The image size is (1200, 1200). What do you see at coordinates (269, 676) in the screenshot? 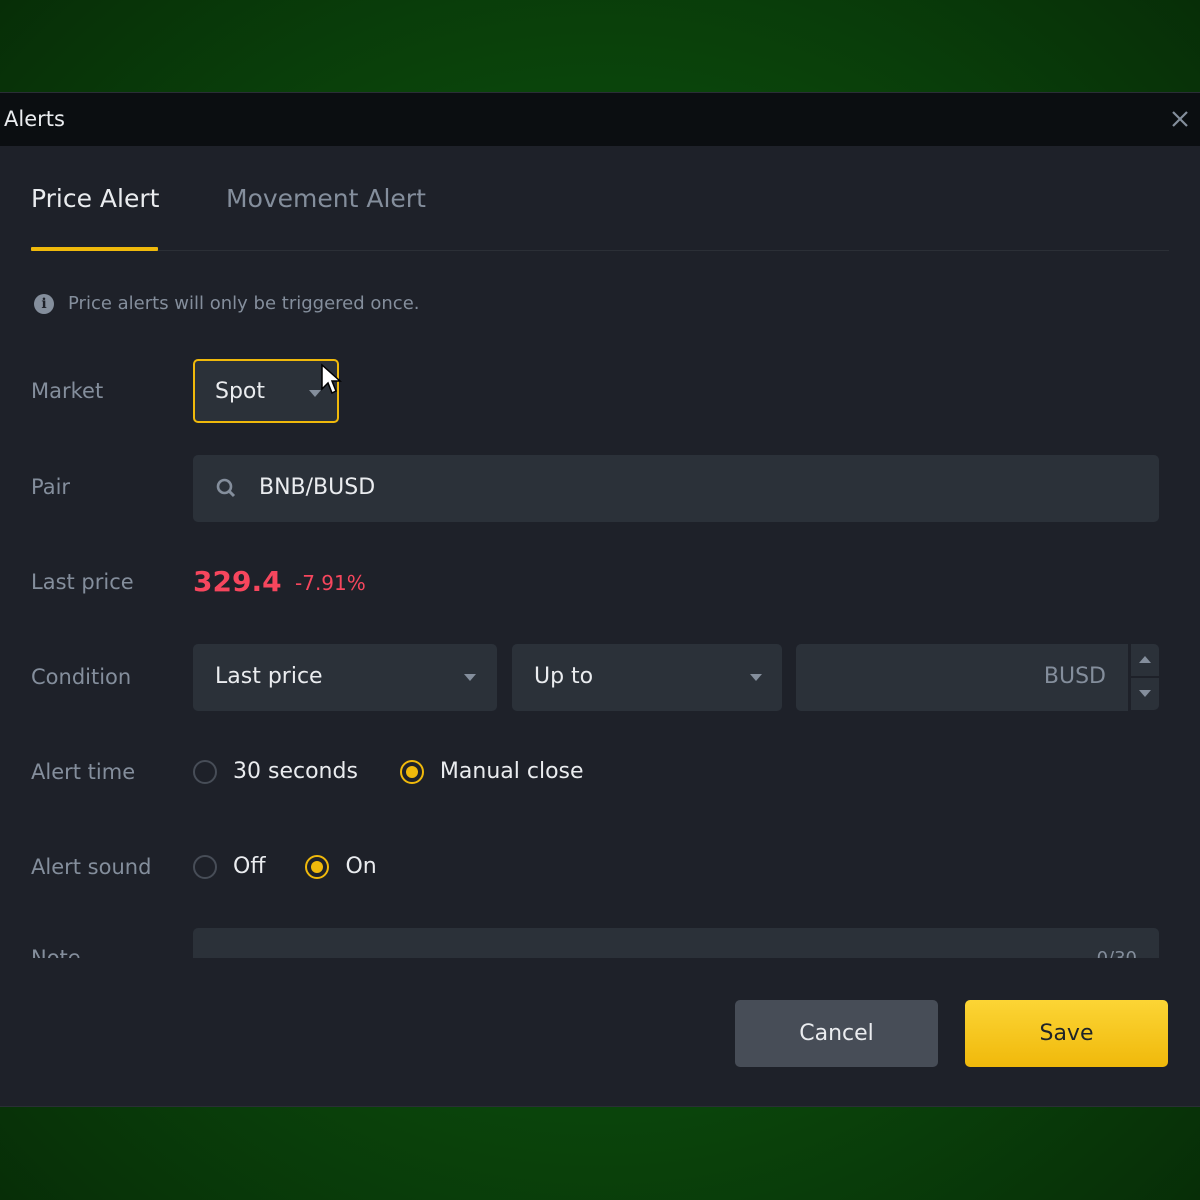
I see `condition-type-value: Last price` at bounding box center [269, 676].